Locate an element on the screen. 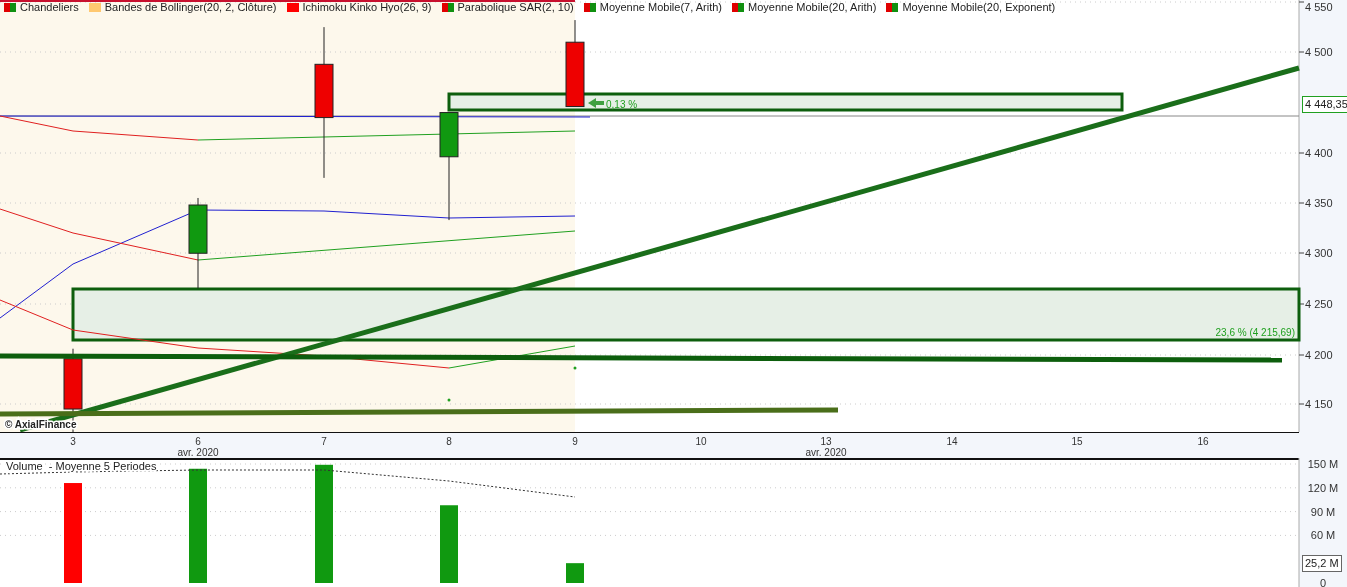 The width and height of the screenshot is (1347, 587). volume-axis-label: 0 is located at coordinates (1323, 582).